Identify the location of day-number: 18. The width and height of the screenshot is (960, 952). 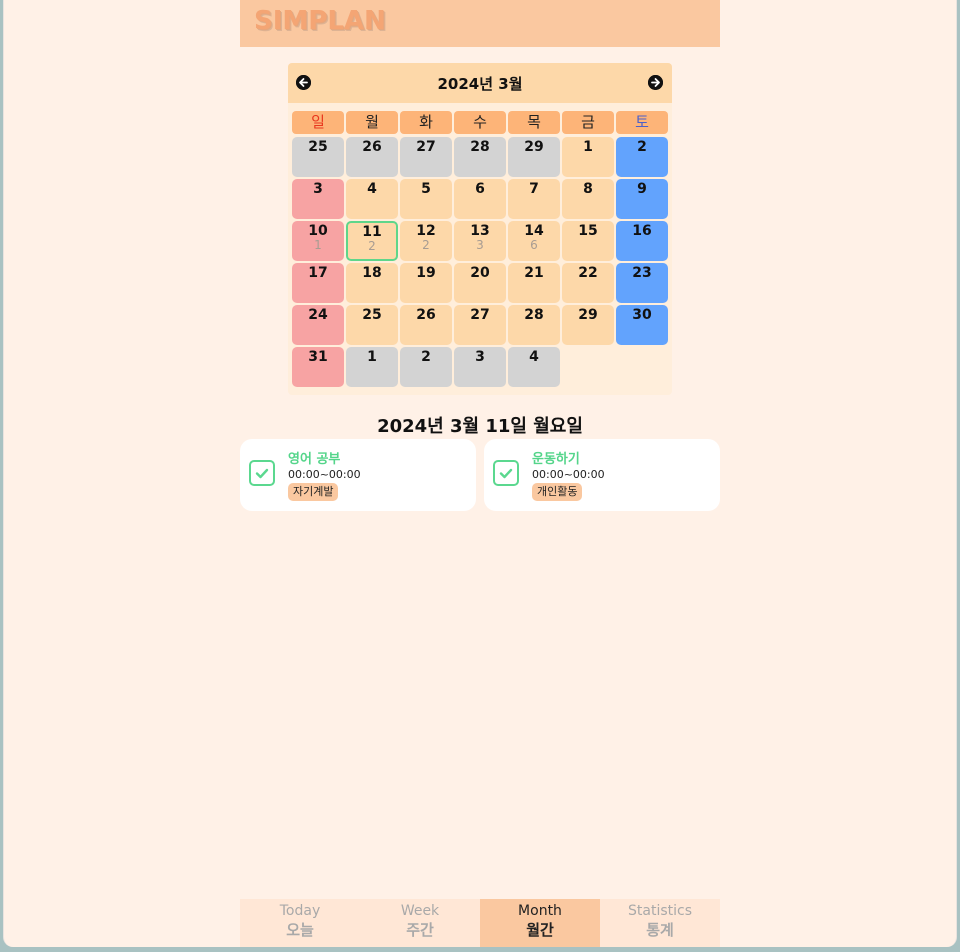
(372, 273).